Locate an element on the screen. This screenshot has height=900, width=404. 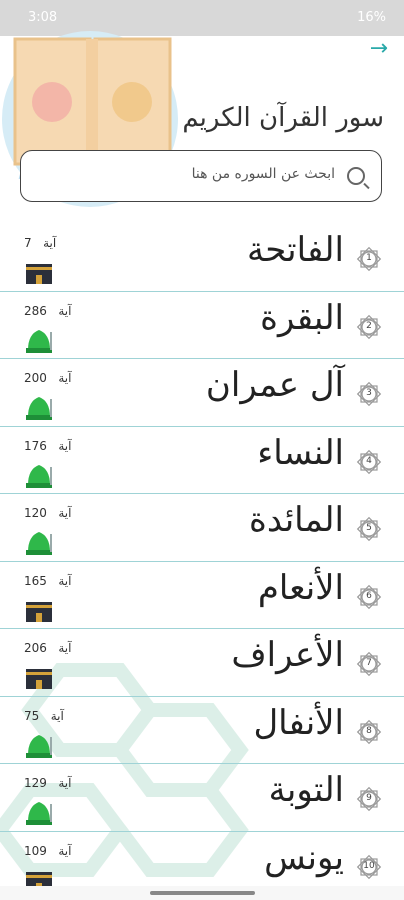
verse-count: آية 120 is located at coordinates (48, 513).